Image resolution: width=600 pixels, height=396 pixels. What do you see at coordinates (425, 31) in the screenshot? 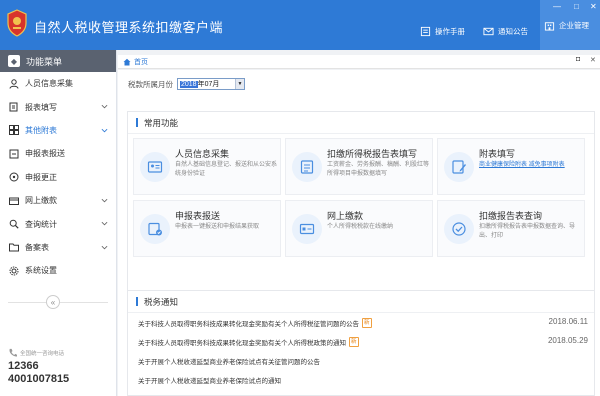
I see `manual-icon` at bounding box center [425, 31].